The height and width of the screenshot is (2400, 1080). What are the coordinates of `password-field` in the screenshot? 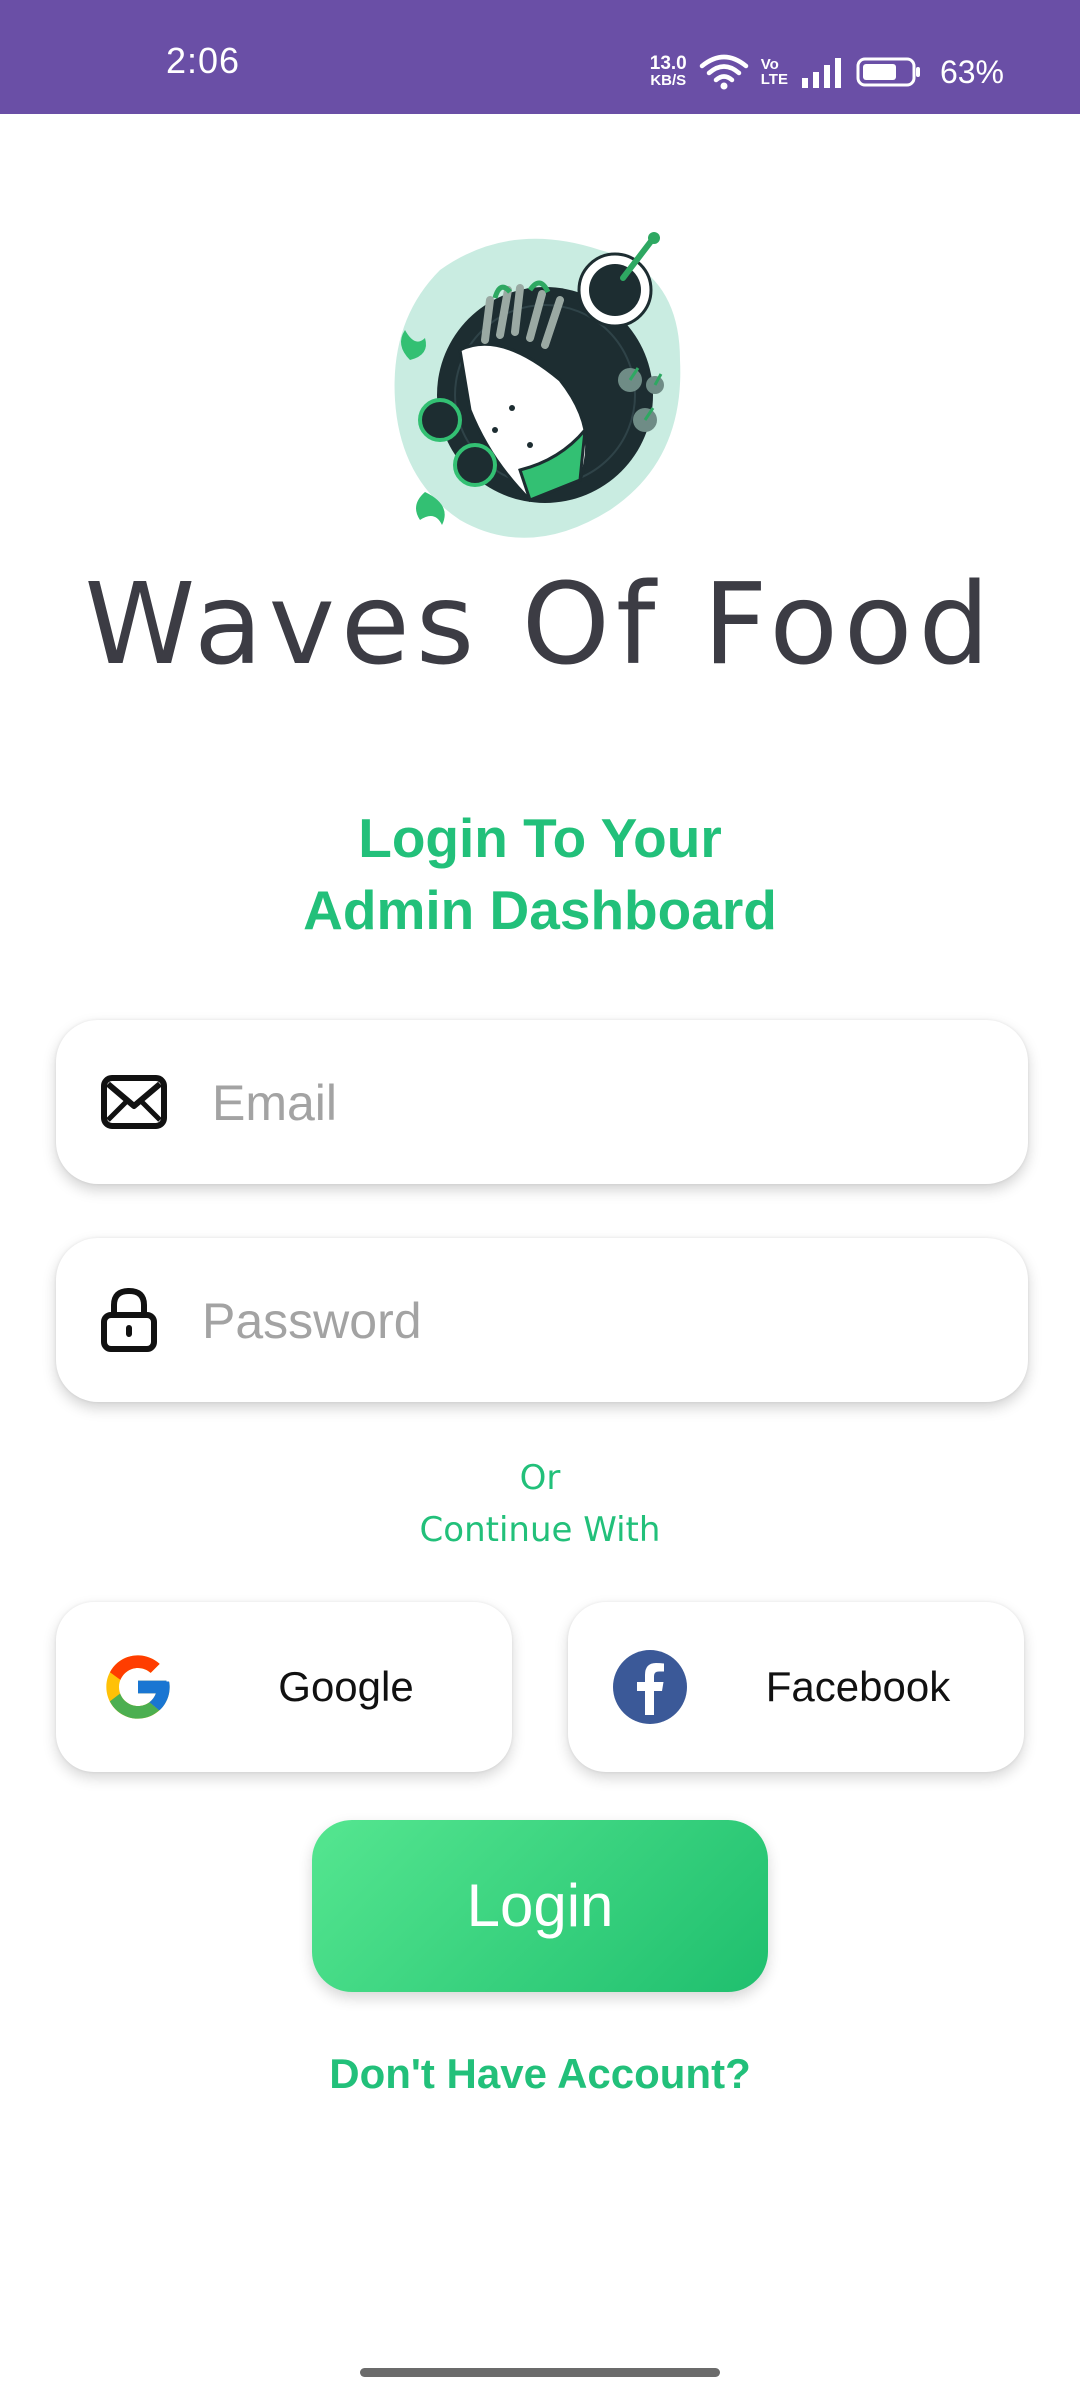 It's located at (542, 1321).